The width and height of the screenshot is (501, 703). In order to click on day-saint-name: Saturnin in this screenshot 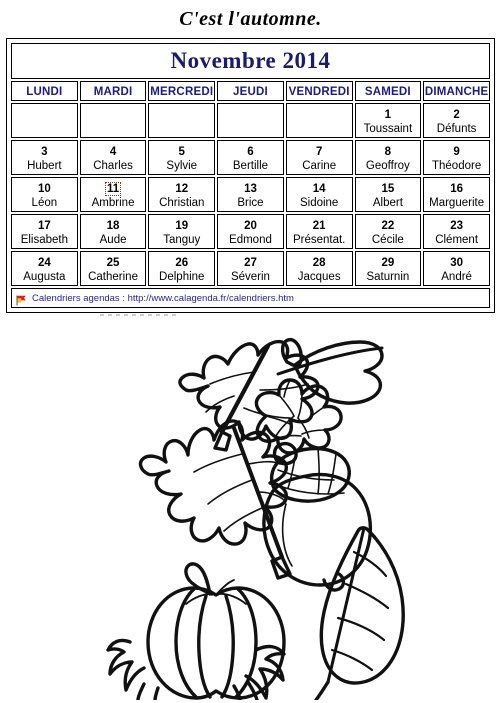, I will do `click(388, 276)`.